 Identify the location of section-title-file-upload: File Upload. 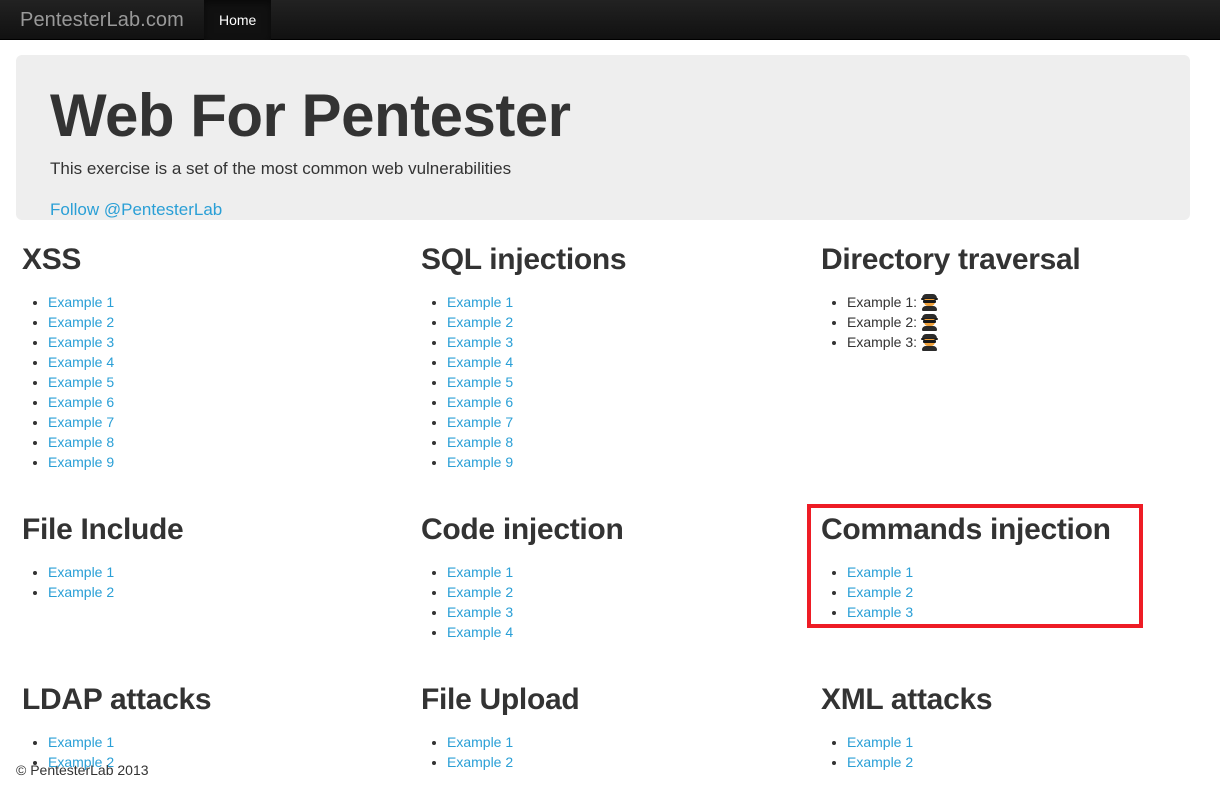
(500, 699).